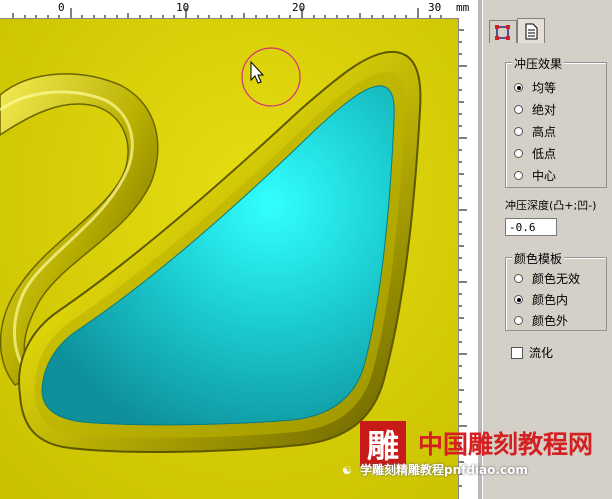 This screenshot has height=499, width=612. I want to click on radio-center: 中心, so click(535, 175).